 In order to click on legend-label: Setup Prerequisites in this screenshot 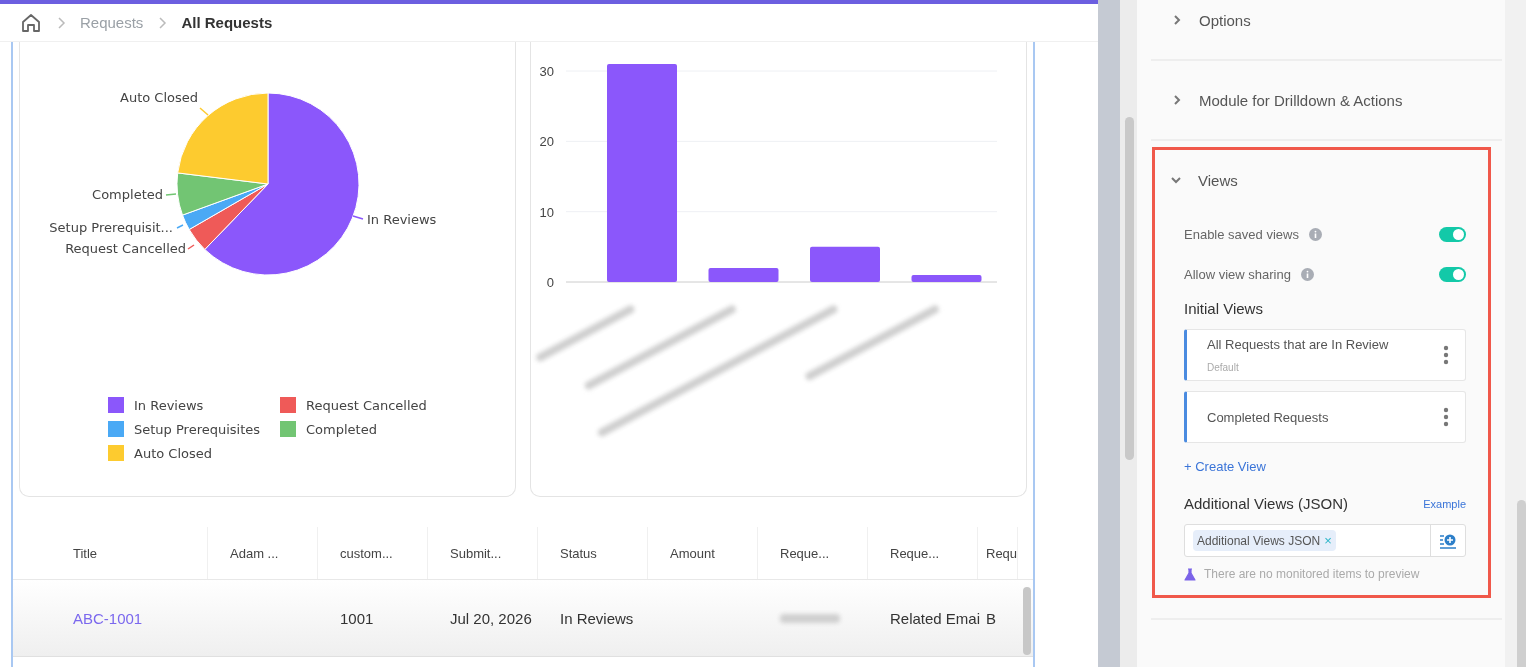, I will do `click(197, 429)`.